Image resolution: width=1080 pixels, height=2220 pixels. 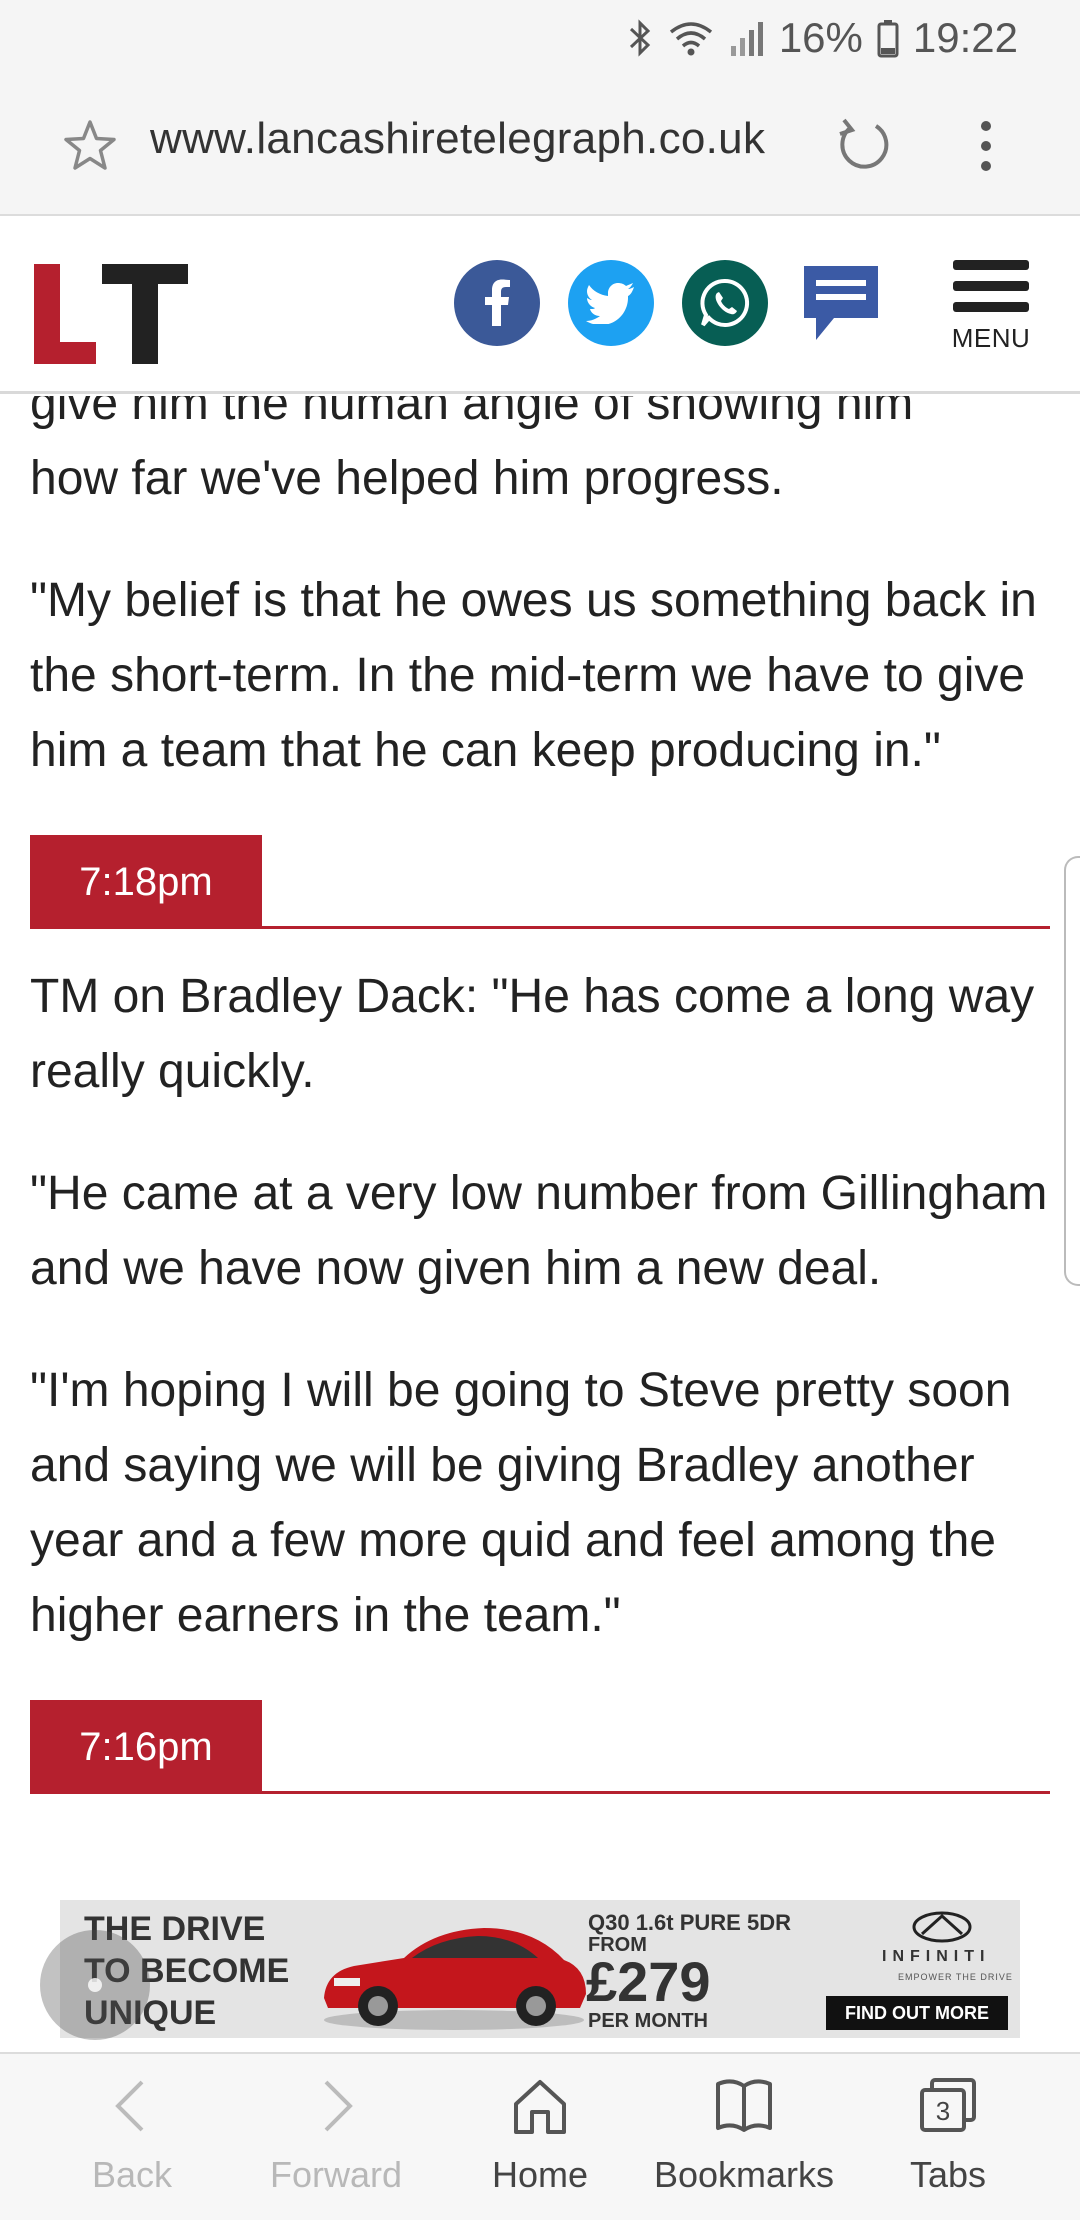 I want to click on comments-icon, so click(x=841, y=303).